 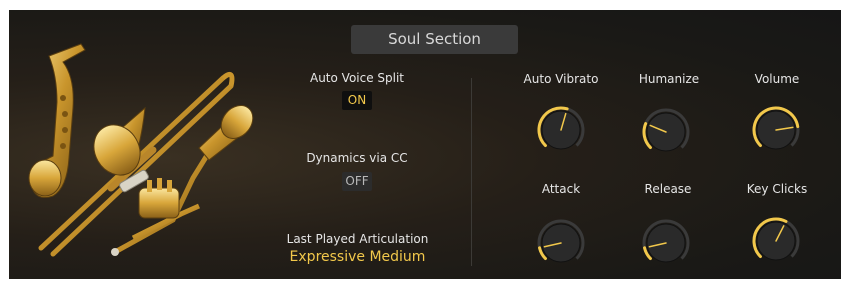 What do you see at coordinates (561, 189) in the screenshot?
I see `attack-label: Attack` at bounding box center [561, 189].